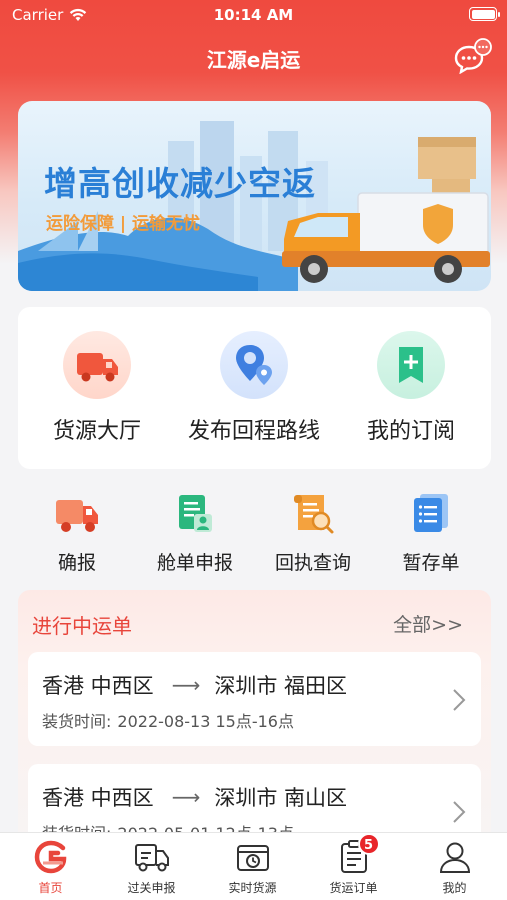 Image resolution: width=507 pixels, height=900 pixels. I want to click on tab-home: 首页, so click(50, 867).